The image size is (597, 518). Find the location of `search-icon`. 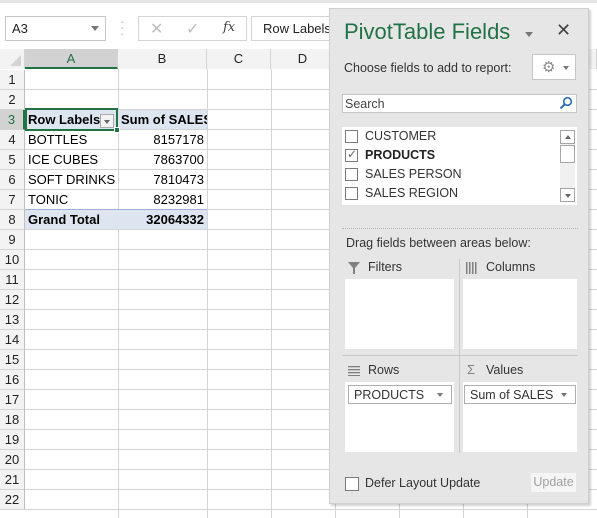

search-icon is located at coordinates (566, 103).